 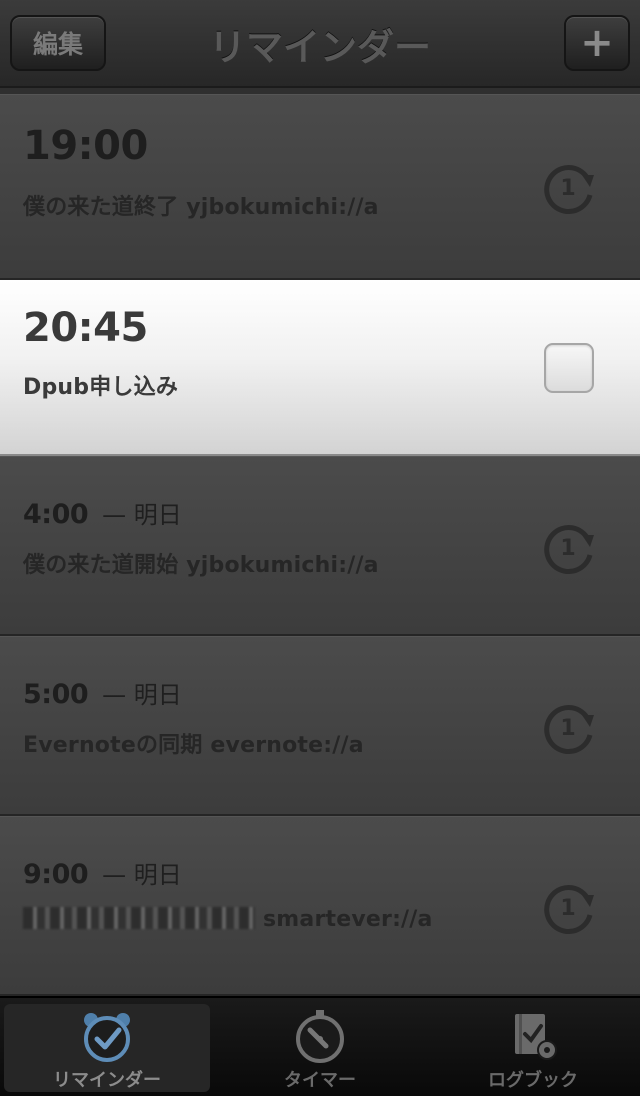 What do you see at coordinates (201, 207) in the screenshot?
I see `reminder-title: 僕の来た道終了 yjbokumichi://a` at bounding box center [201, 207].